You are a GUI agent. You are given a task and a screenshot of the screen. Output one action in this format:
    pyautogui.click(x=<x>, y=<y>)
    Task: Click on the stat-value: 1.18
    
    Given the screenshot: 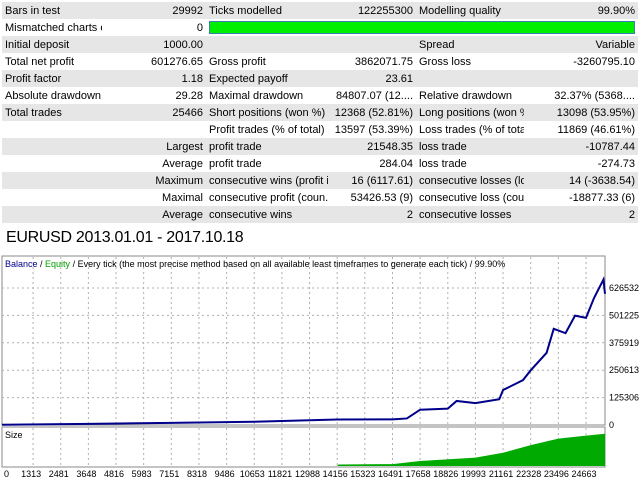 What is the action you would take?
    pyautogui.click(x=154, y=78)
    